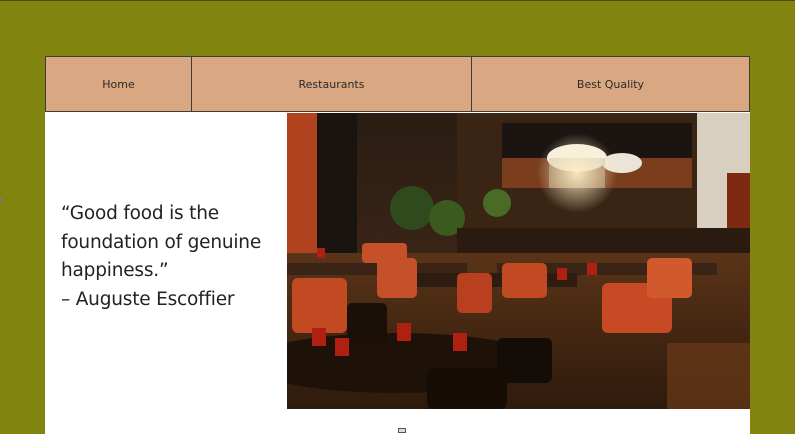  What do you see at coordinates (1, 199) in the screenshot?
I see `scroll-marker` at bounding box center [1, 199].